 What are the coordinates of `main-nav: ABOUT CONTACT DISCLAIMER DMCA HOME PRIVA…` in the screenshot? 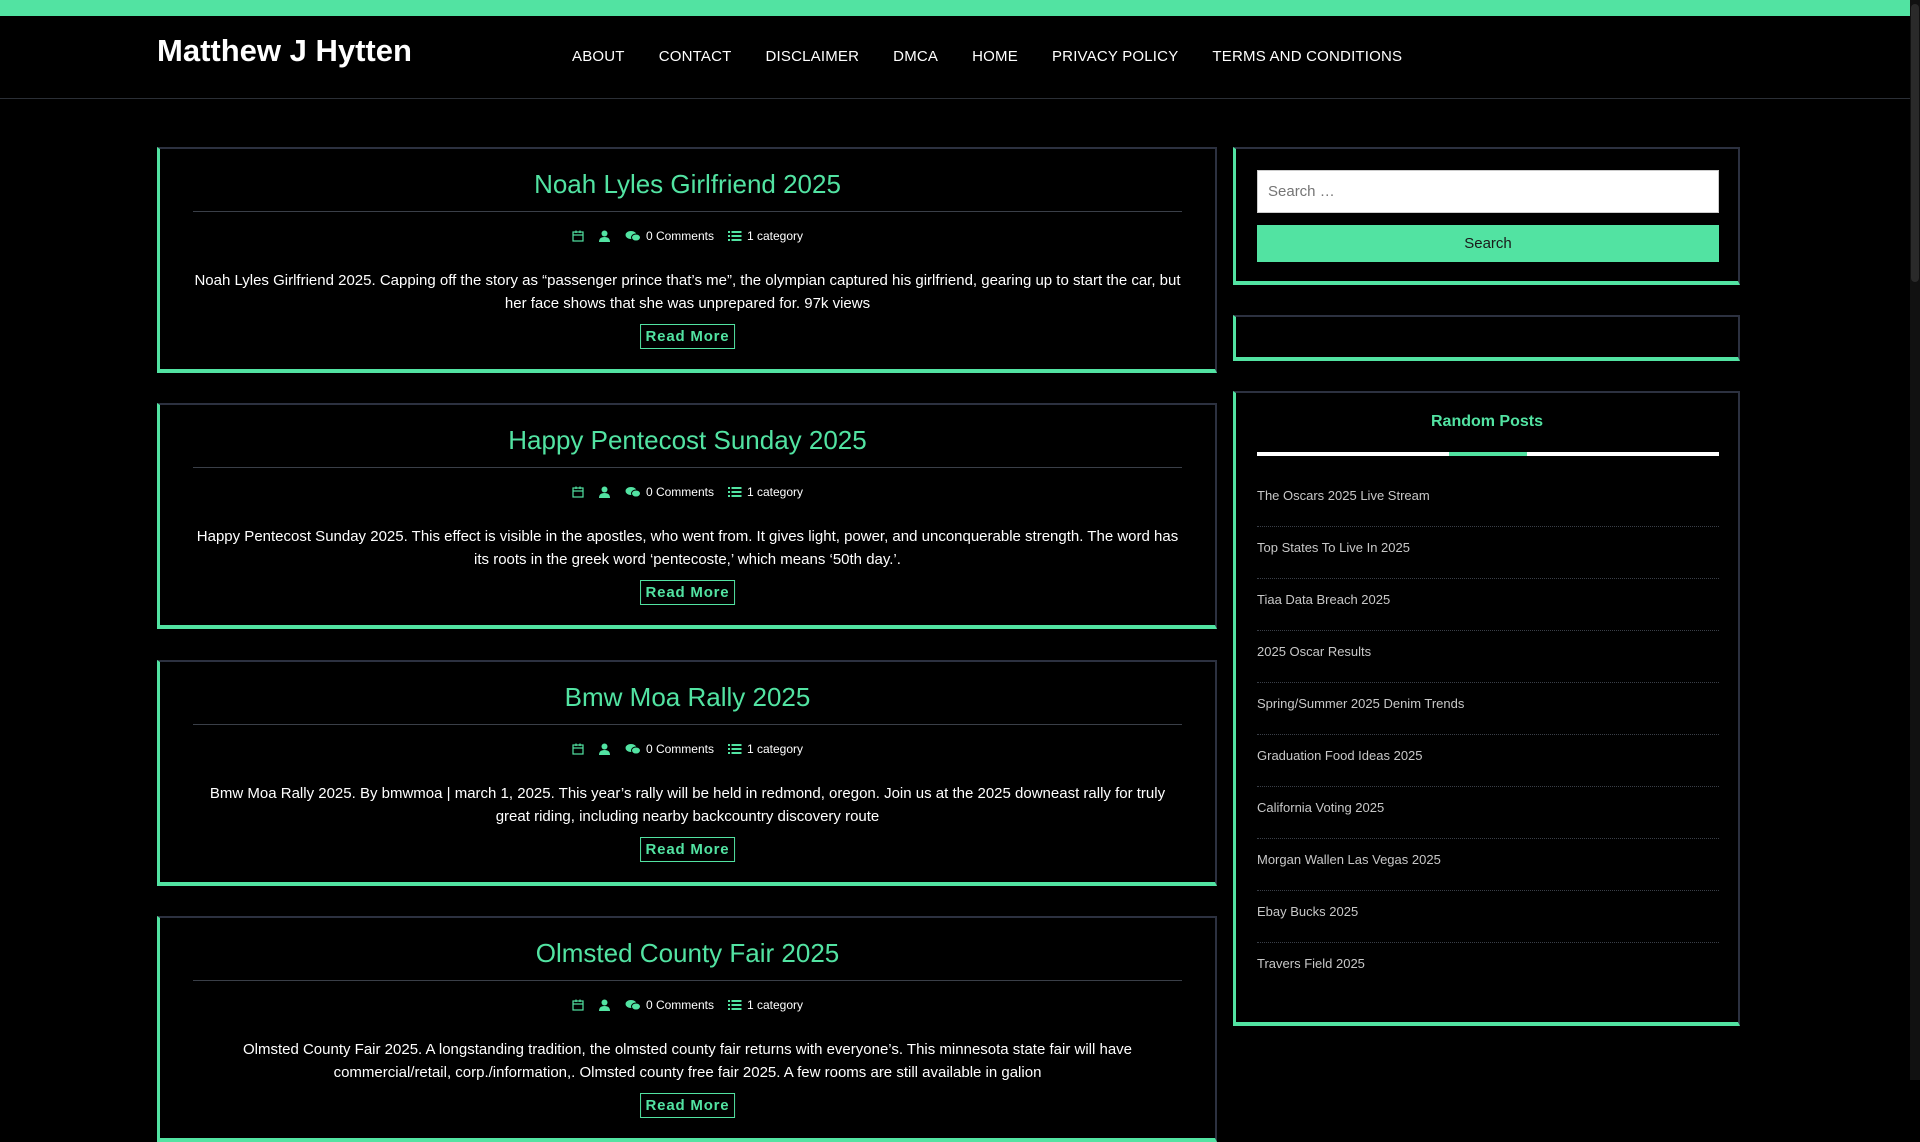 It's located at (1004, 56).